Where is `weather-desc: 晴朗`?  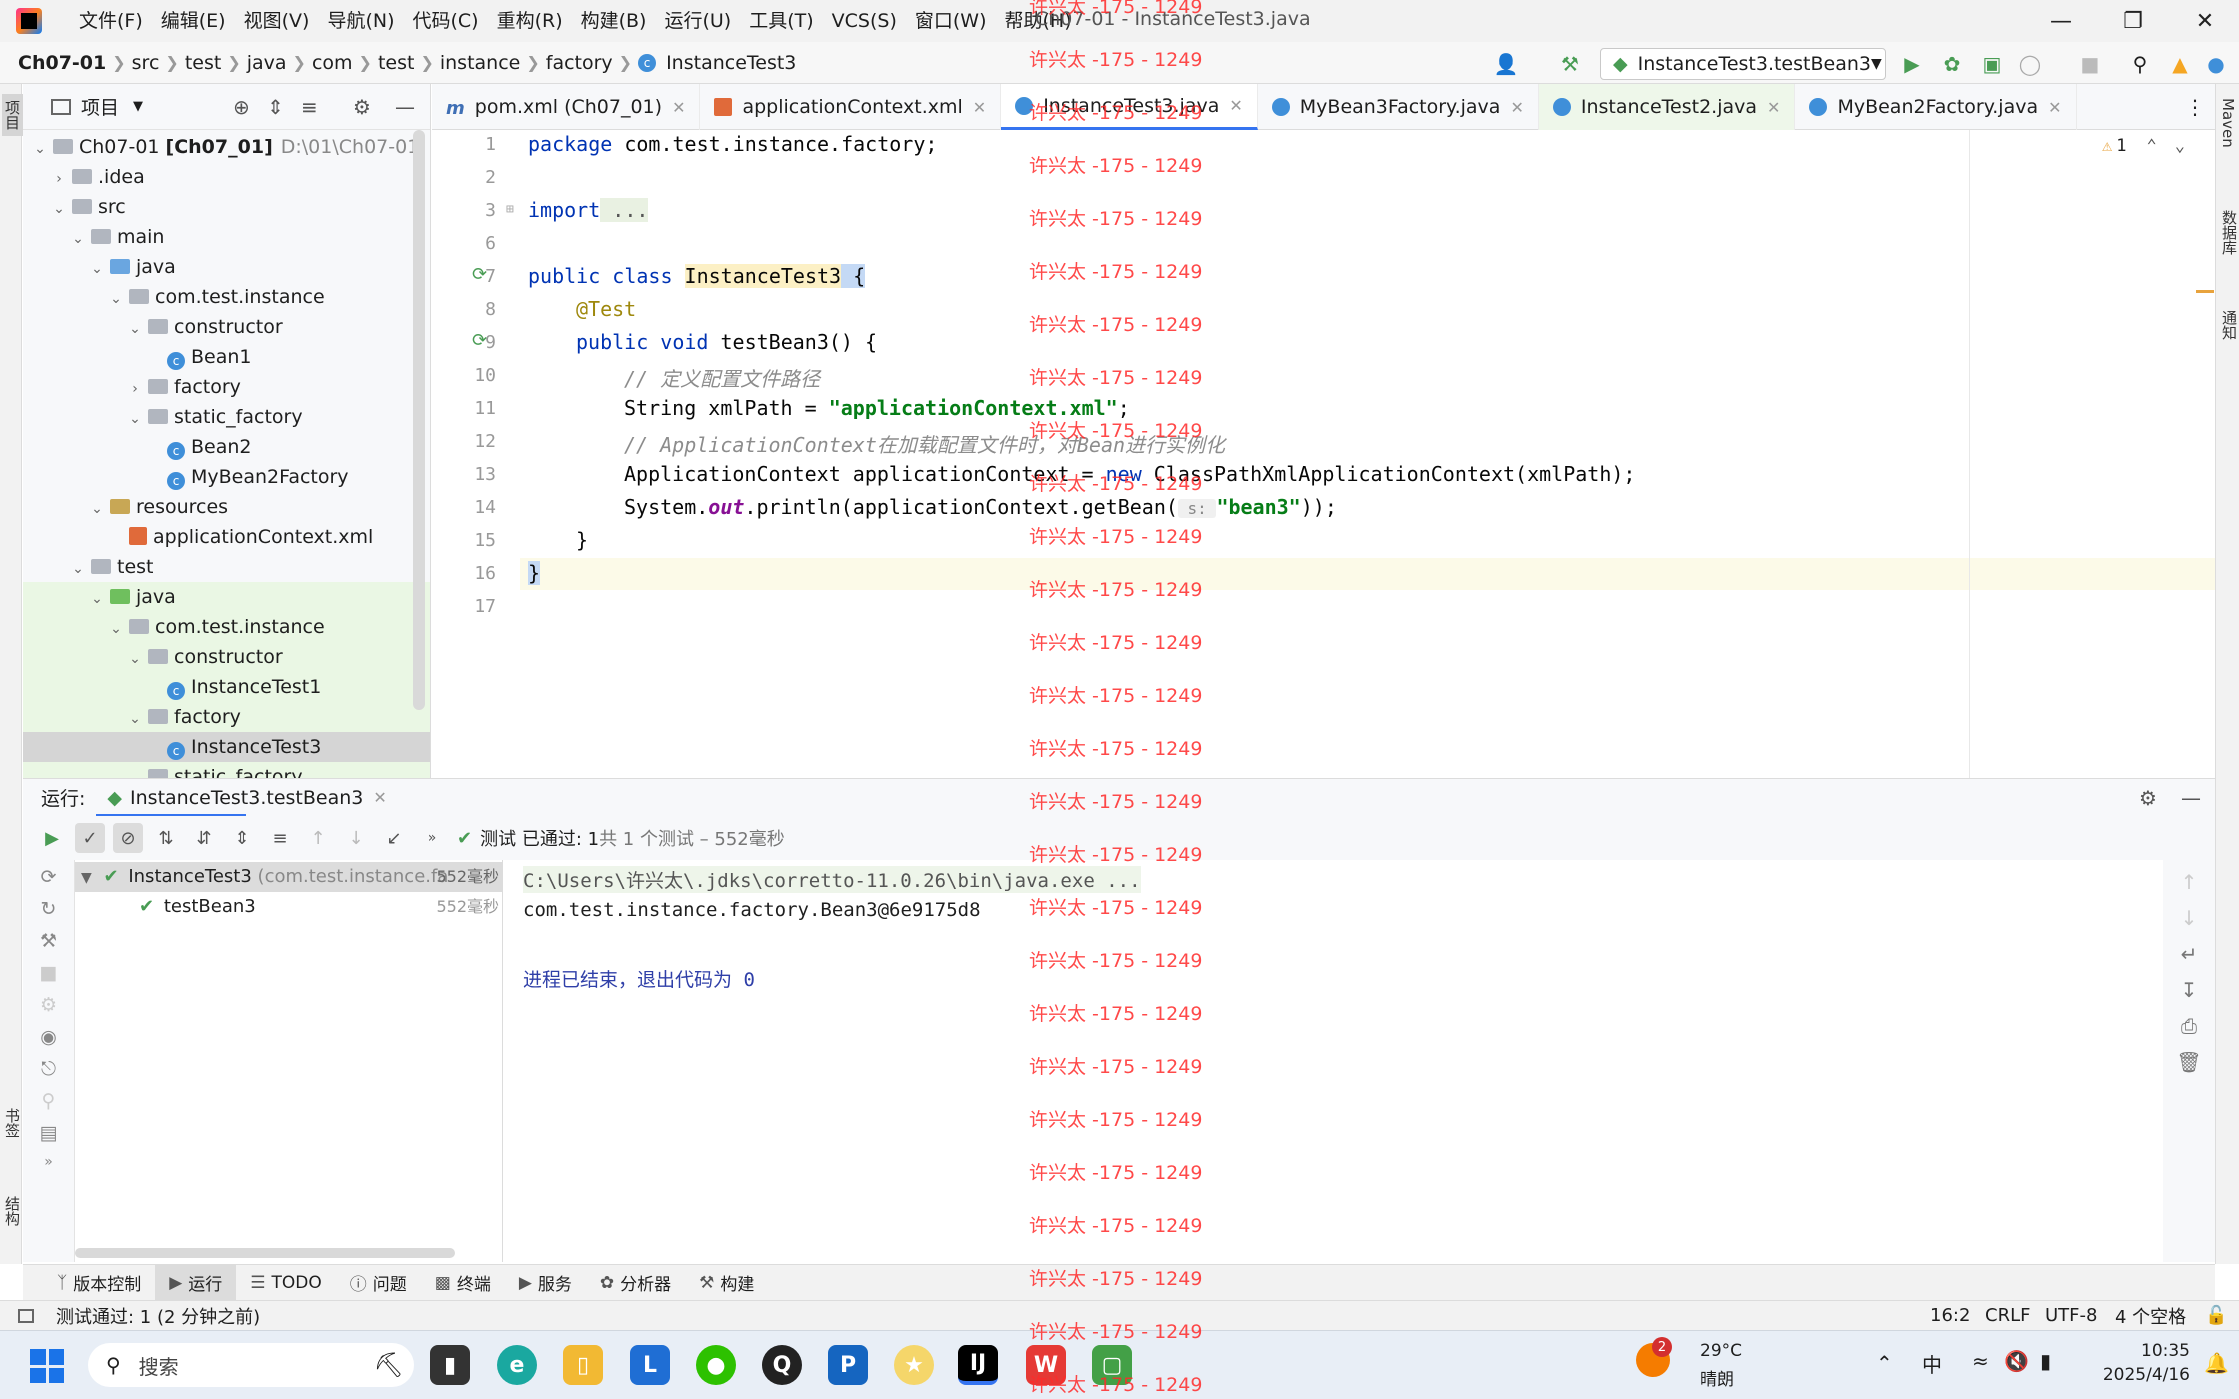 weather-desc: 晴朗 is located at coordinates (1717, 1377).